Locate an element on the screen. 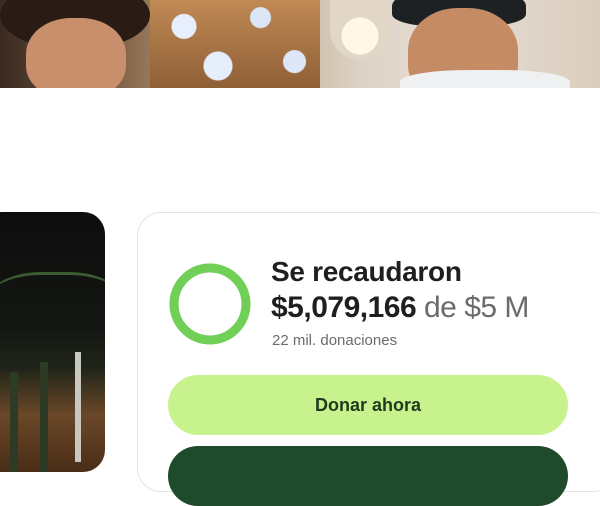  progress-ring-fill is located at coordinates (210, 304).